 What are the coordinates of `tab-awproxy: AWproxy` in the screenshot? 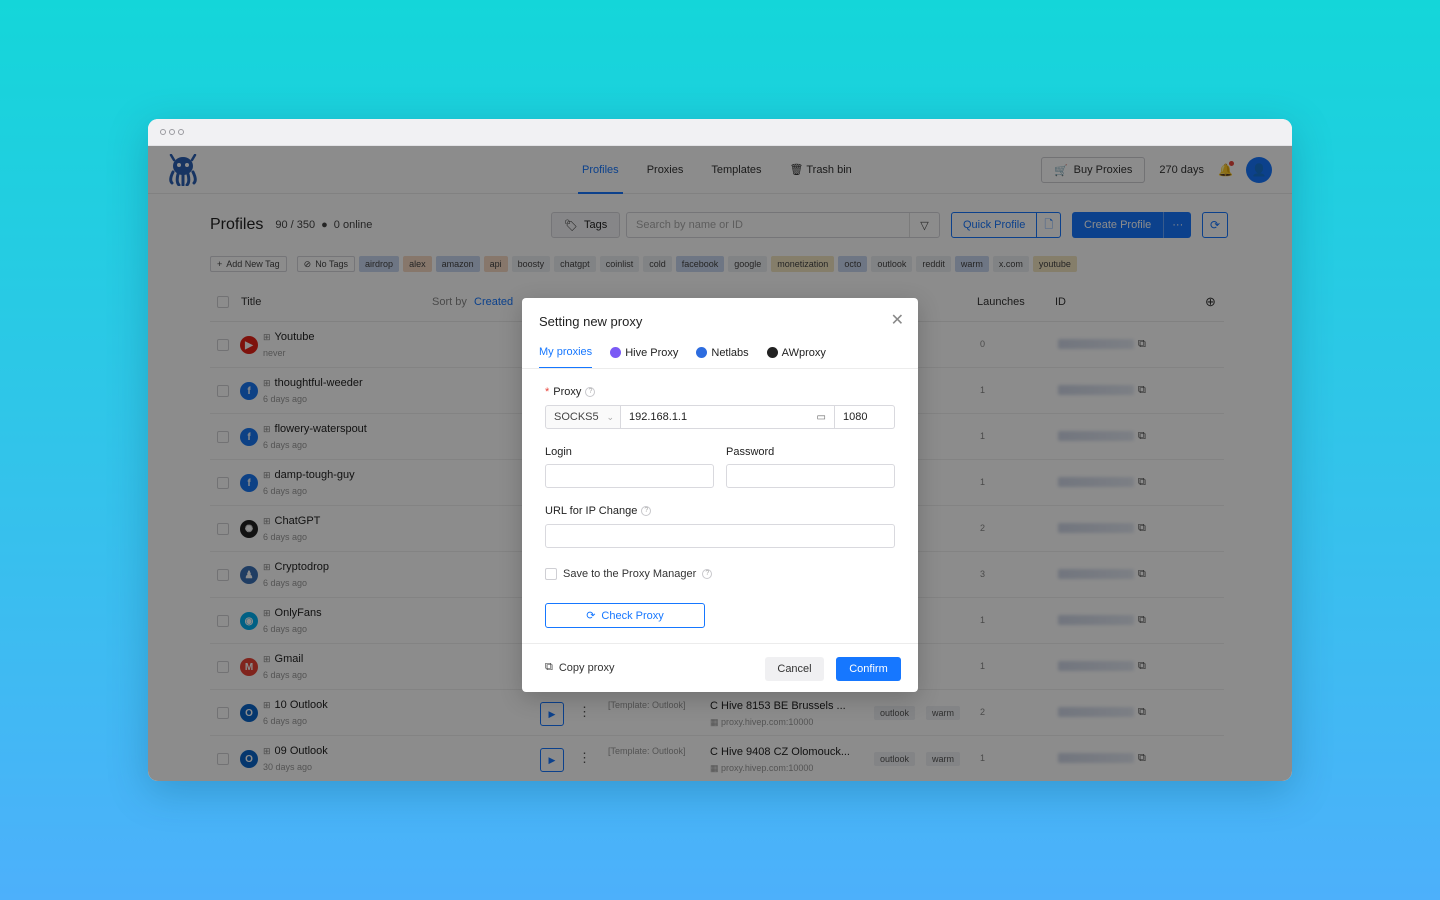 It's located at (796, 355).